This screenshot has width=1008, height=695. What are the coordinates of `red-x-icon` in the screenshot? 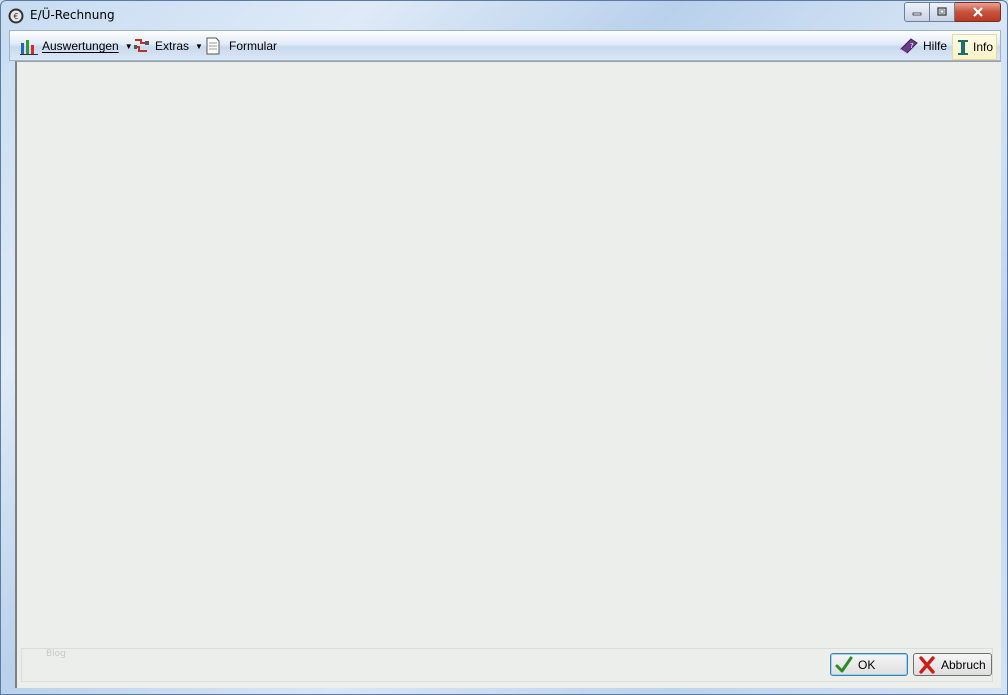 It's located at (927, 664).